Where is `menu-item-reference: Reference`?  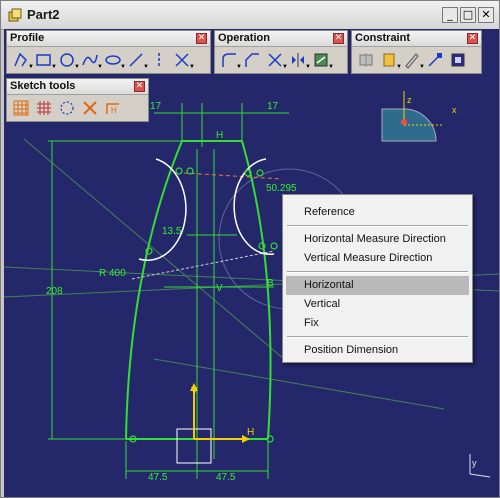 menu-item-reference: Reference is located at coordinates (329, 212).